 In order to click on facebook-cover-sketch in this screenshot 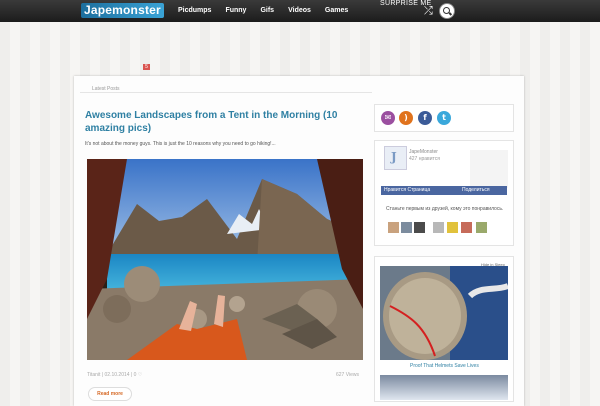, I will do `click(489, 169)`.